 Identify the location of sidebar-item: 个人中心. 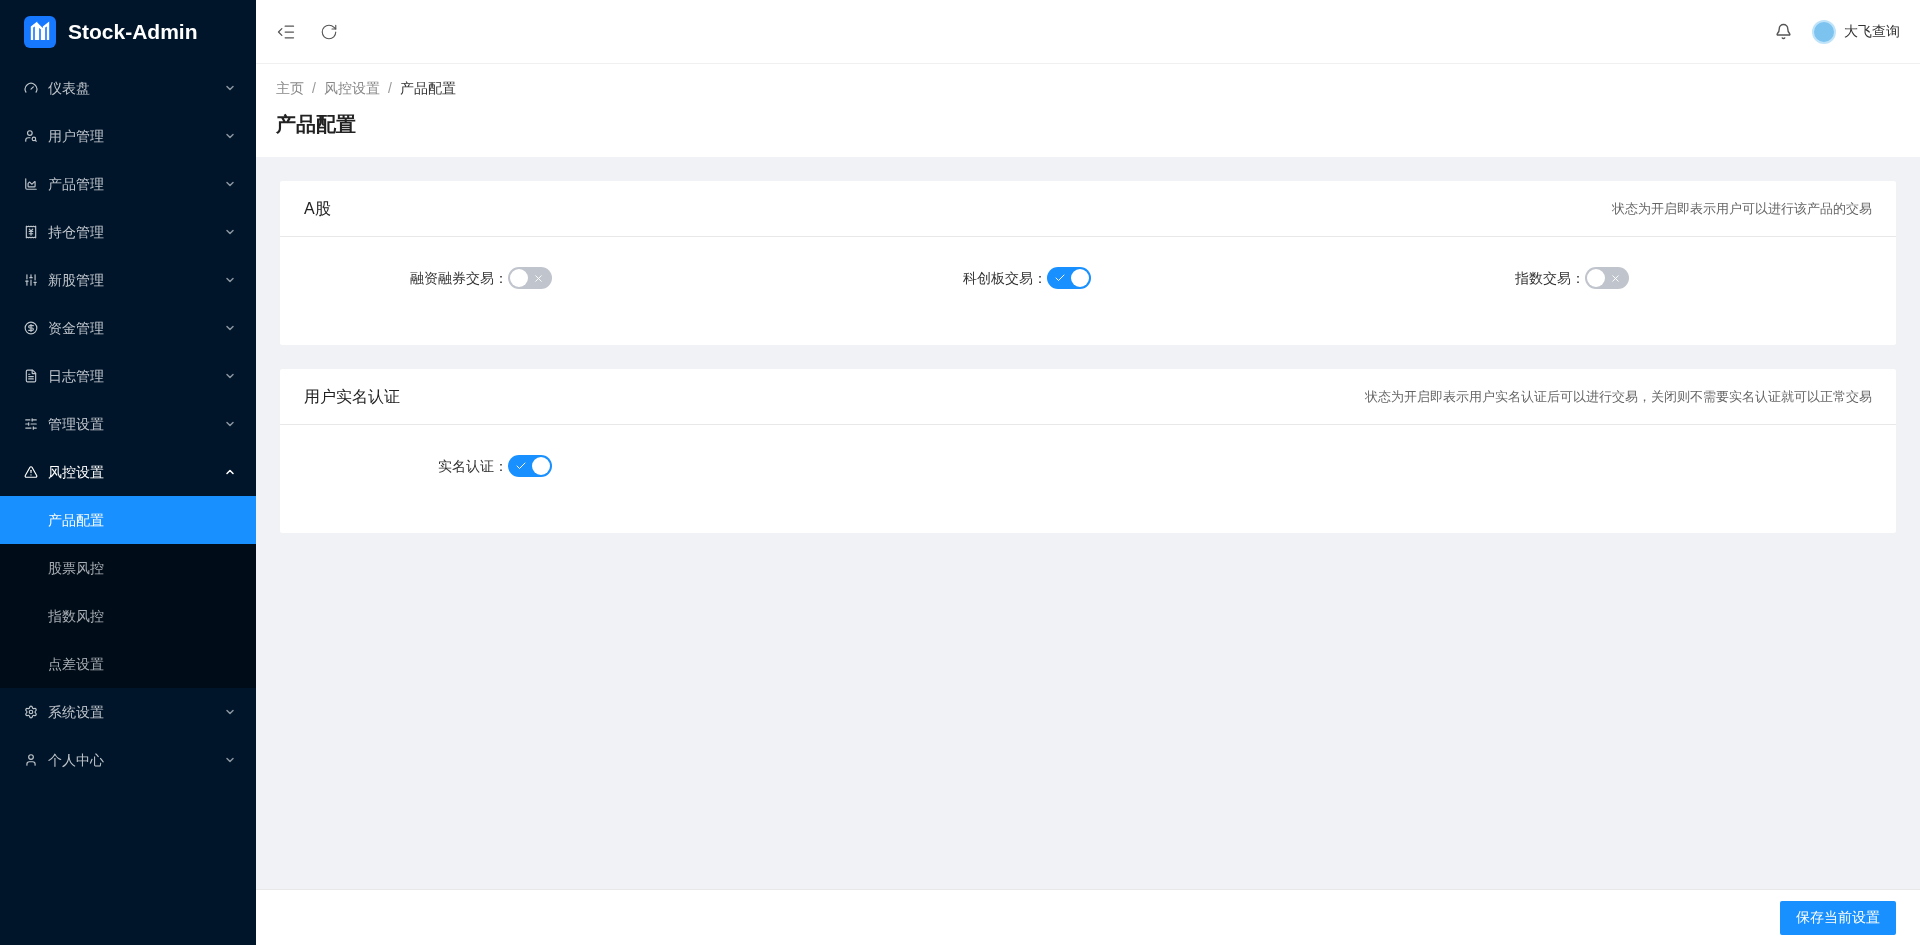
(128, 760).